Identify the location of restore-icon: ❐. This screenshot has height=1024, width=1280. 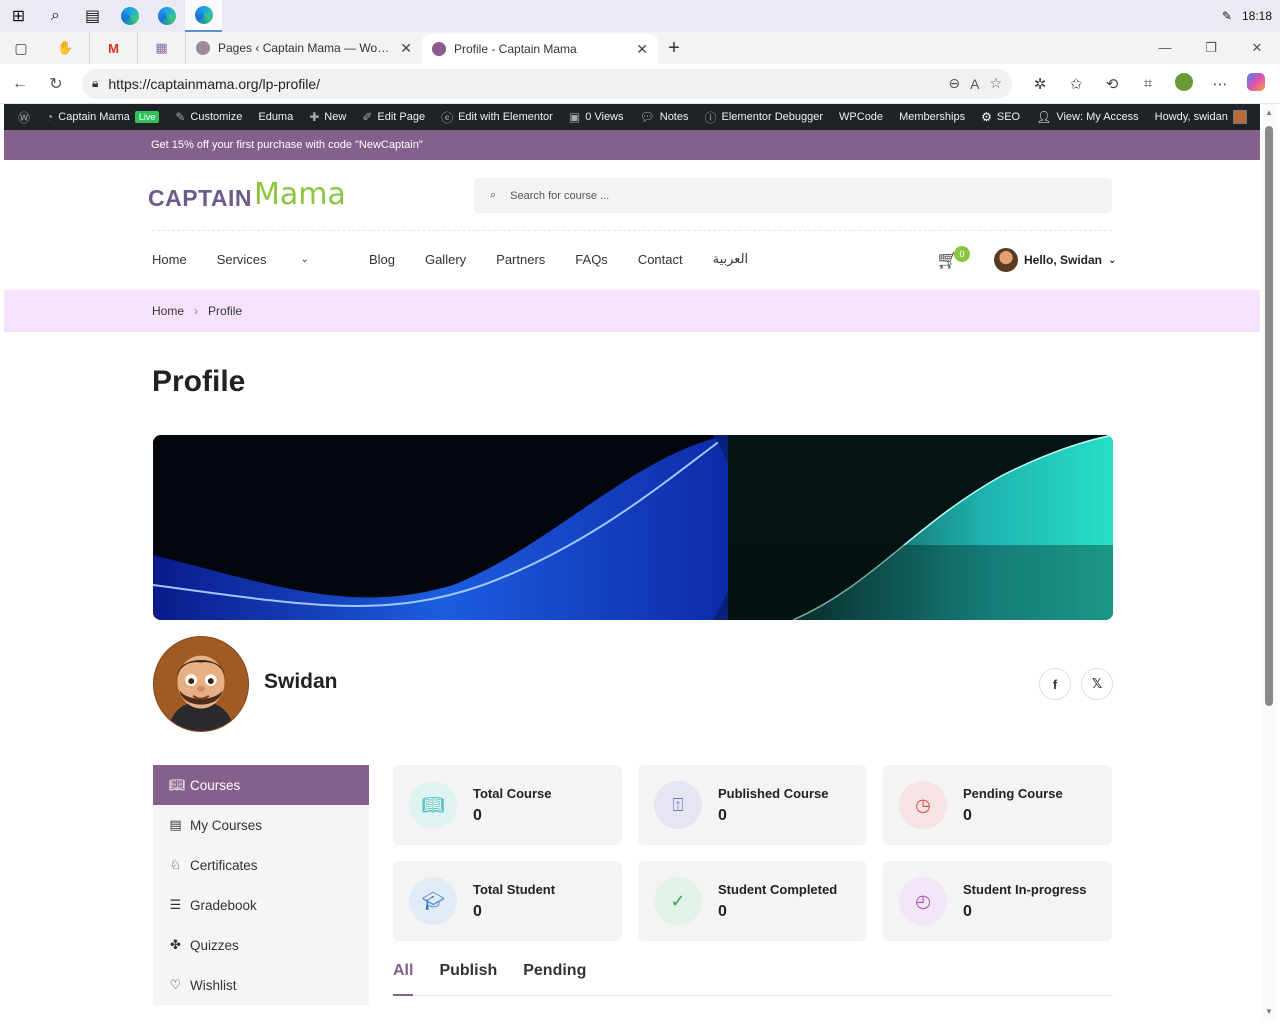
(1211, 48).